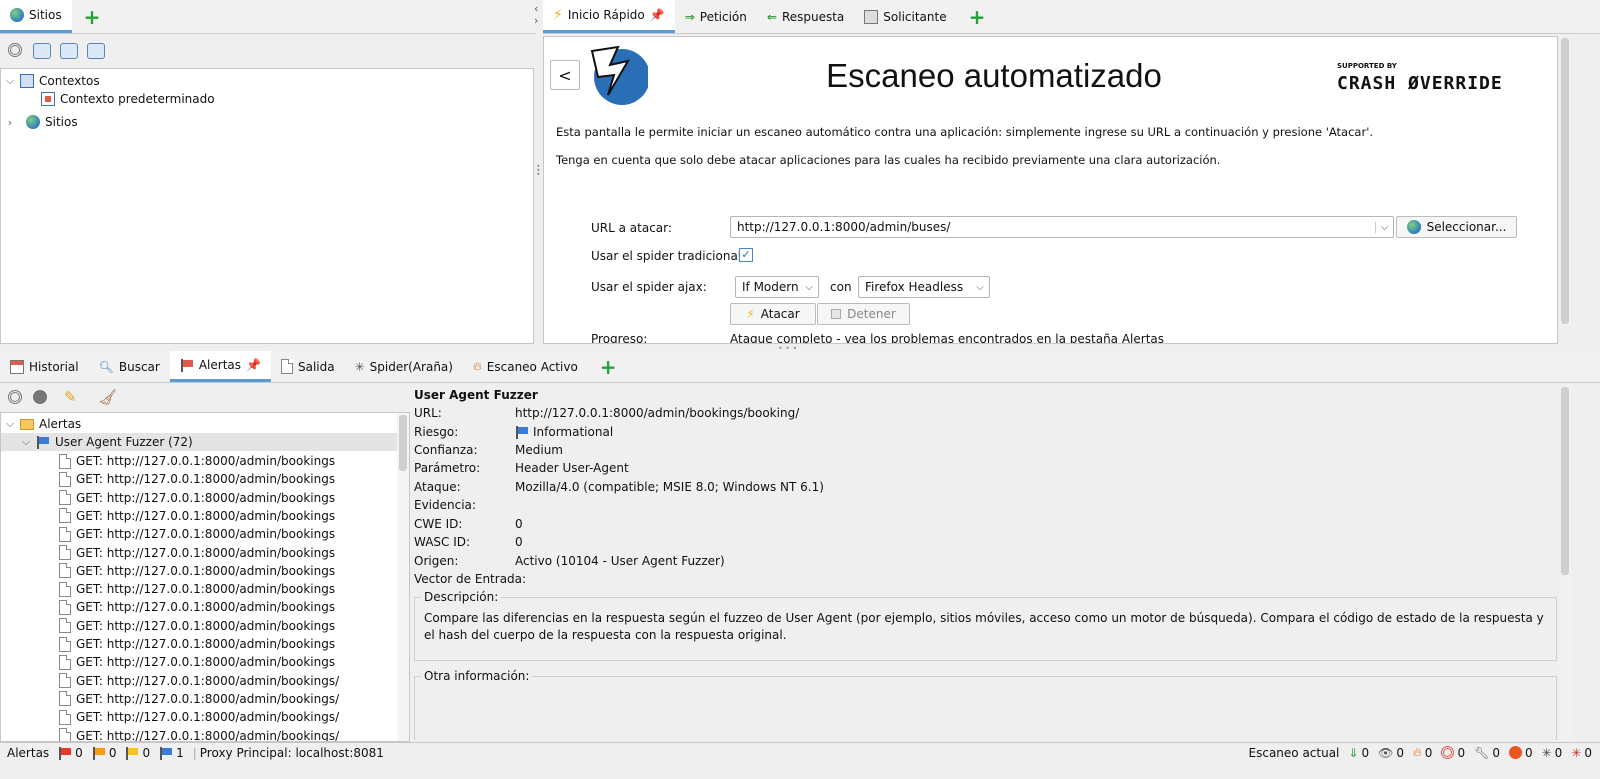  What do you see at coordinates (1391, 753) in the screenshot?
I see `status-scan-view: 👁︎ 0` at bounding box center [1391, 753].